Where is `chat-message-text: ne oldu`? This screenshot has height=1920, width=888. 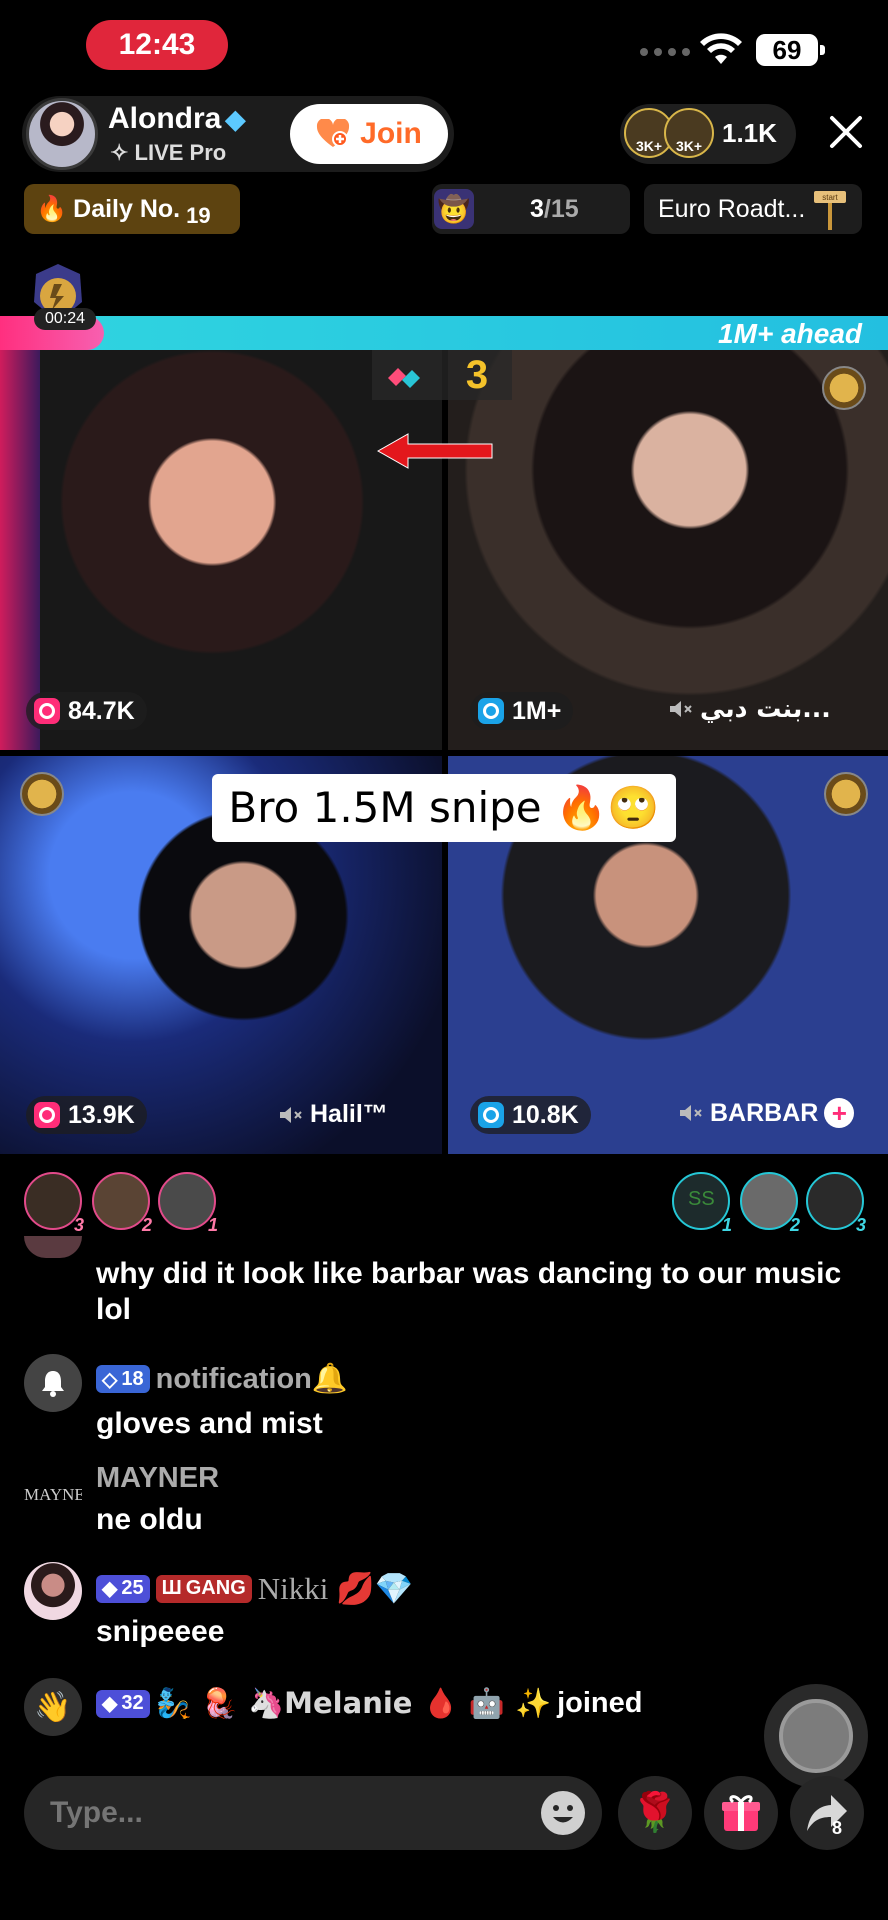
chat-message-text: ne oldu is located at coordinates (149, 1519).